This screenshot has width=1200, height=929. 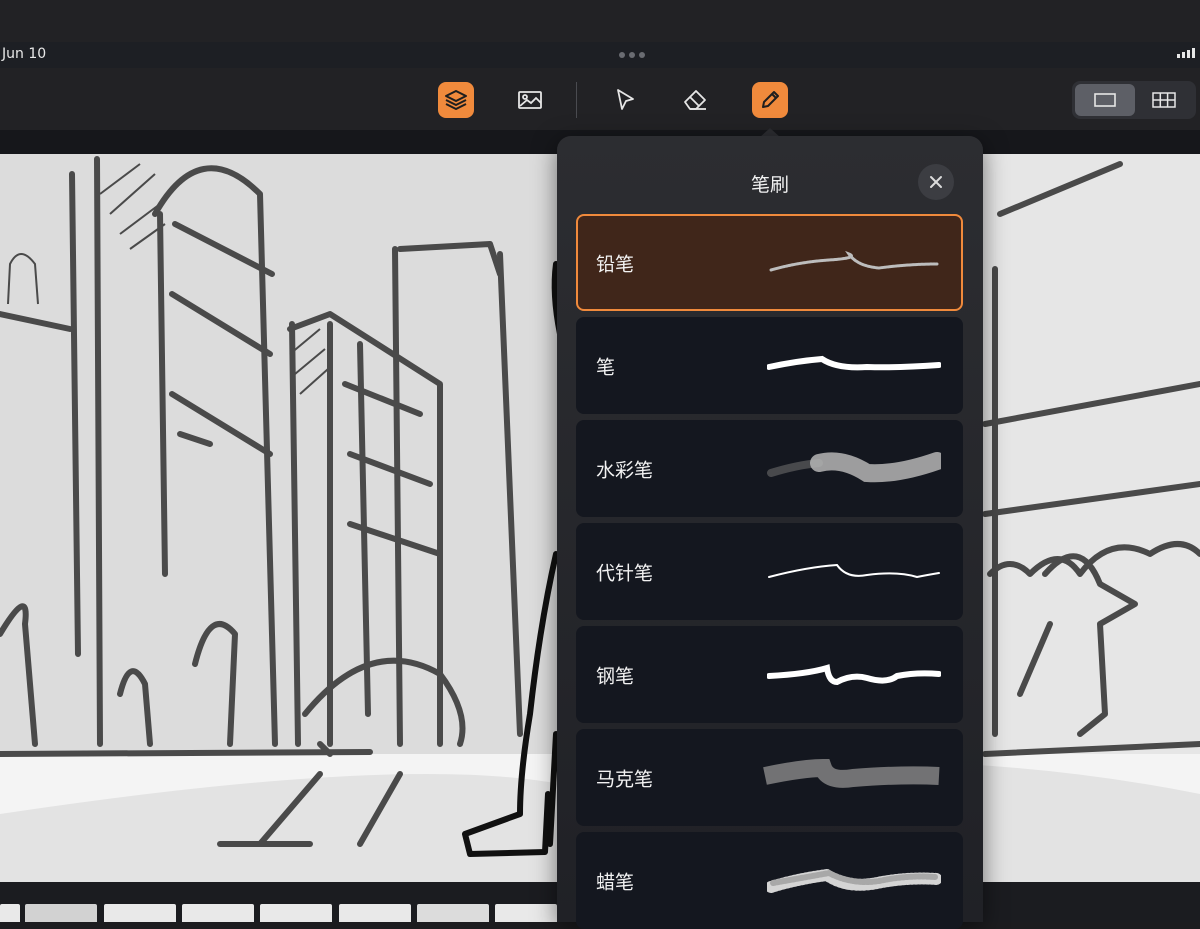 What do you see at coordinates (851, 773) in the screenshot?
I see `marker-stroke-preview` at bounding box center [851, 773].